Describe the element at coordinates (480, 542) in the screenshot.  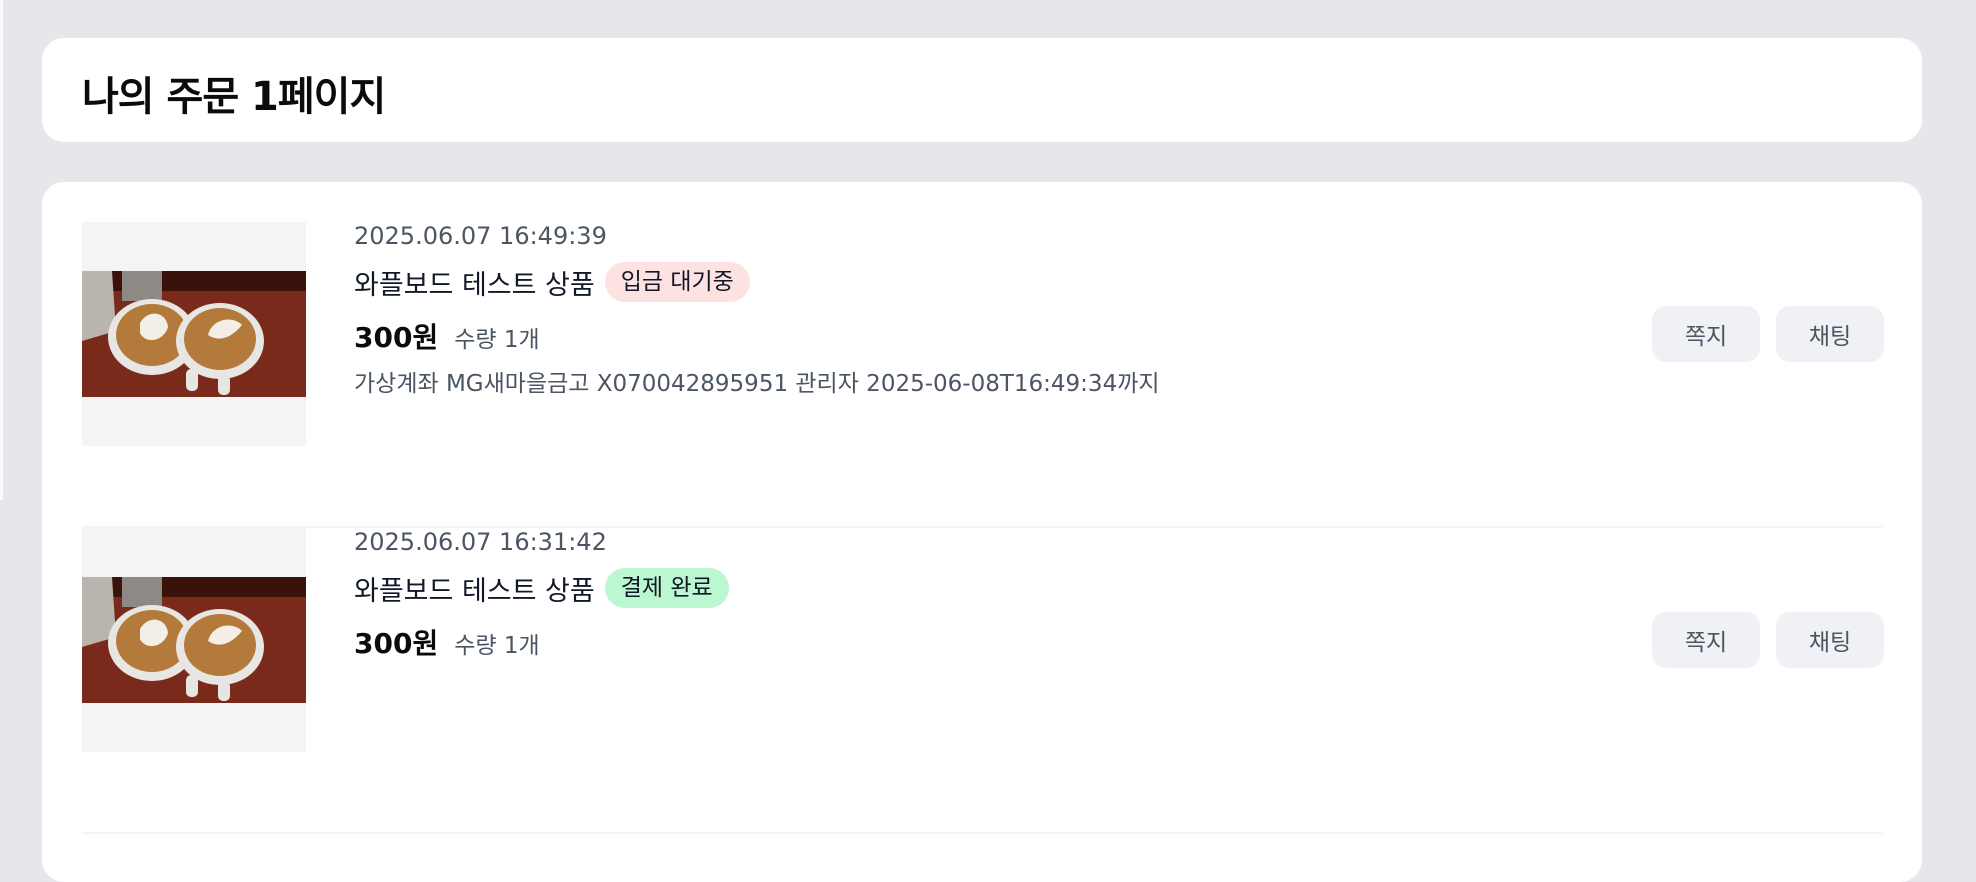
I see `order-datetime: 2025.06.07 16:31:42` at that location.